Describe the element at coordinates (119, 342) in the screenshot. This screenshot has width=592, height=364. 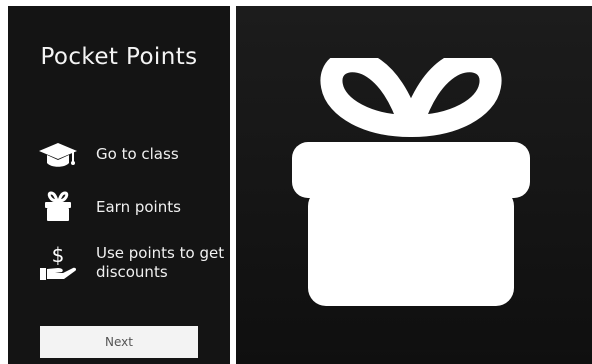
I see `next-button: Next` at that location.